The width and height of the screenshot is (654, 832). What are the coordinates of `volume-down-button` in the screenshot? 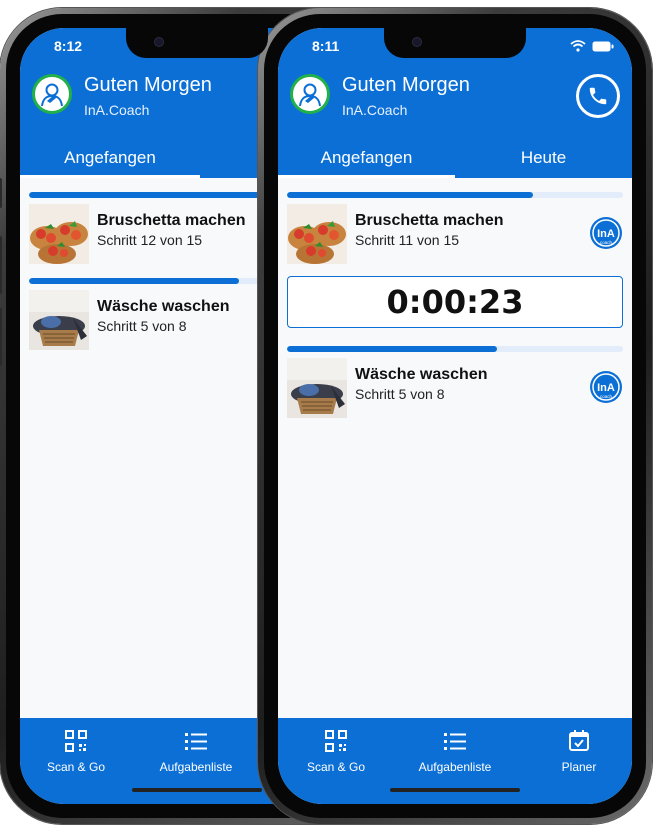 It's located at (1, 337).